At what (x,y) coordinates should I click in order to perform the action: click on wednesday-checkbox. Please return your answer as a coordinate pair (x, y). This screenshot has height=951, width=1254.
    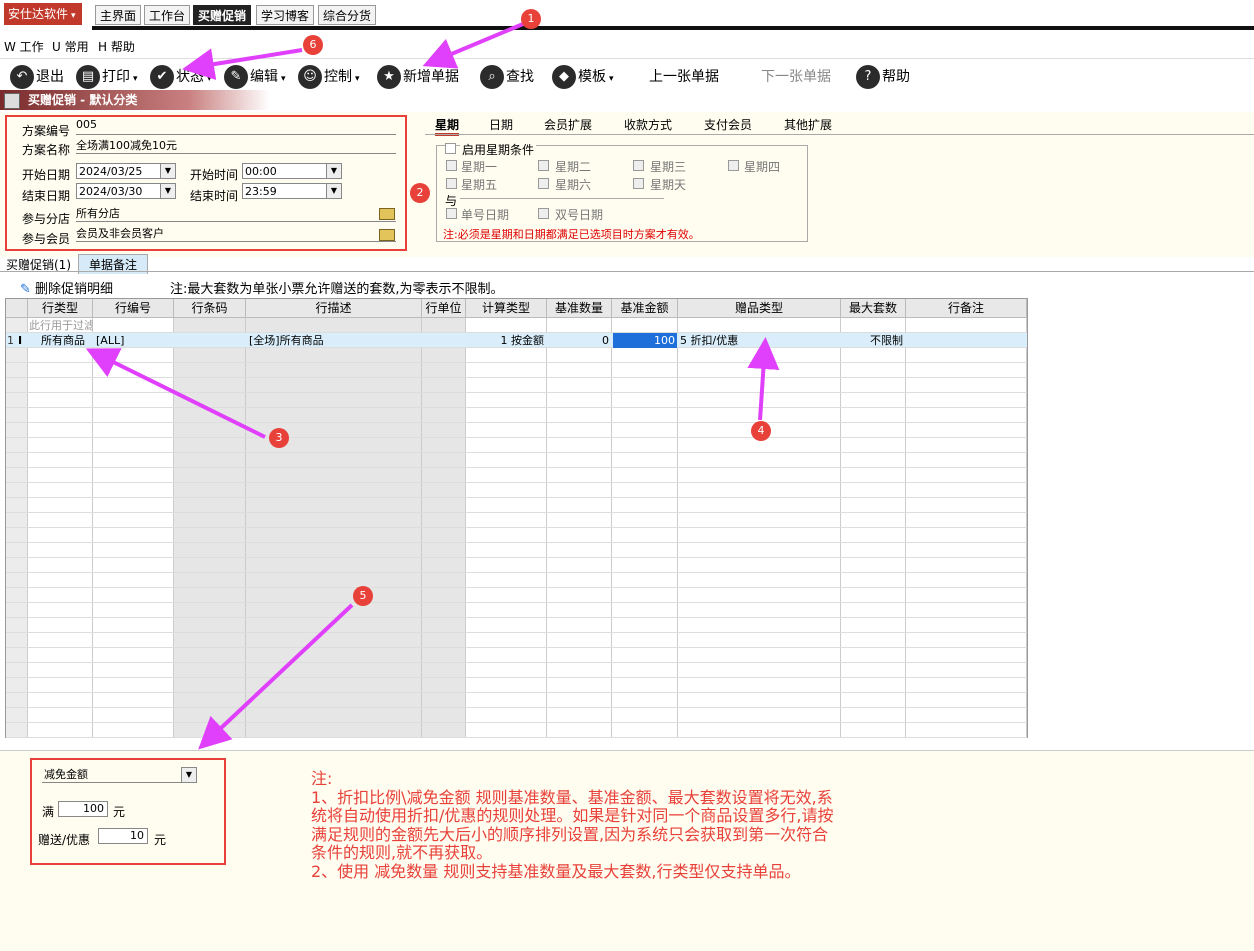
    Looking at the image, I should click on (638, 165).